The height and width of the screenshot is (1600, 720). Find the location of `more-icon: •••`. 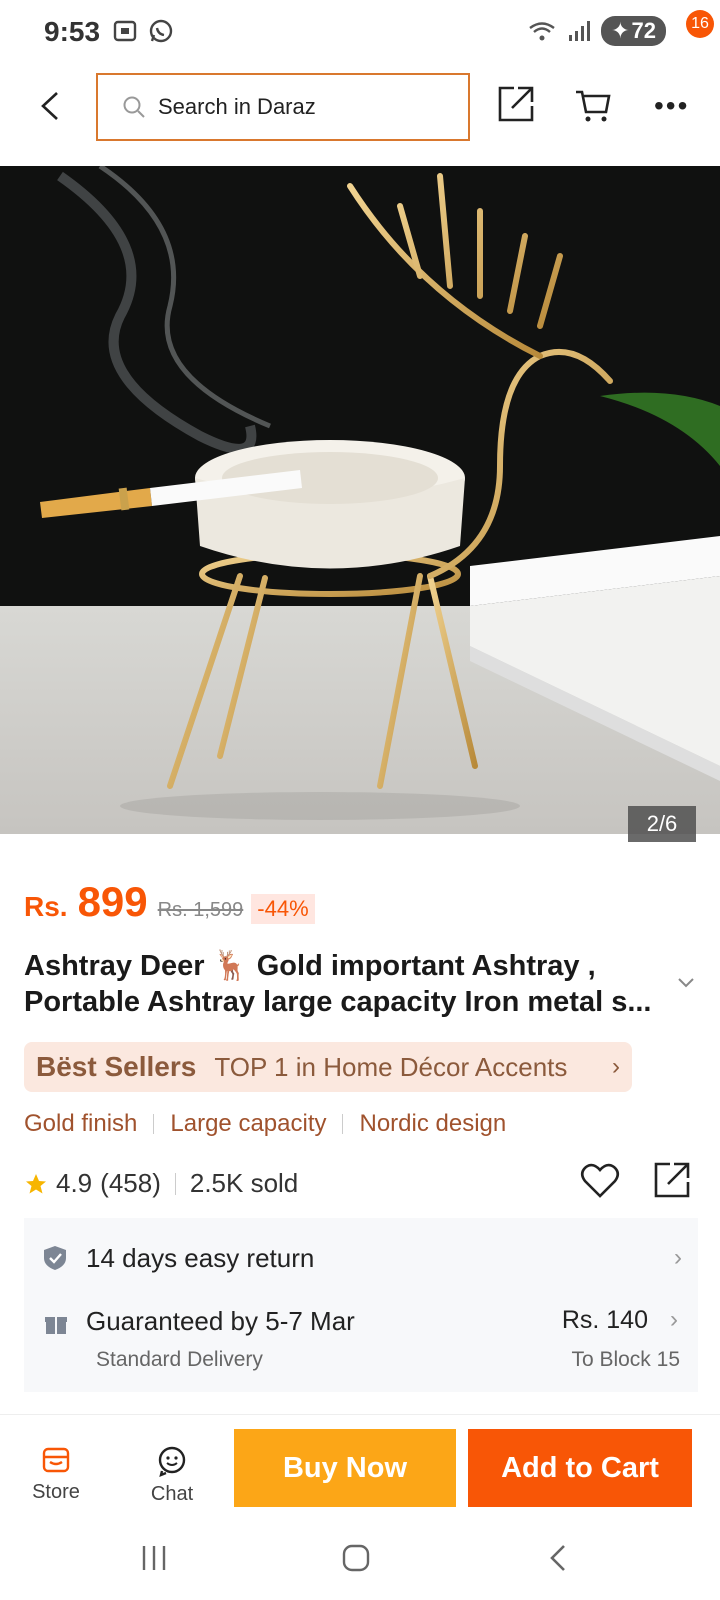

more-icon: ••• is located at coordinates (672, 105).